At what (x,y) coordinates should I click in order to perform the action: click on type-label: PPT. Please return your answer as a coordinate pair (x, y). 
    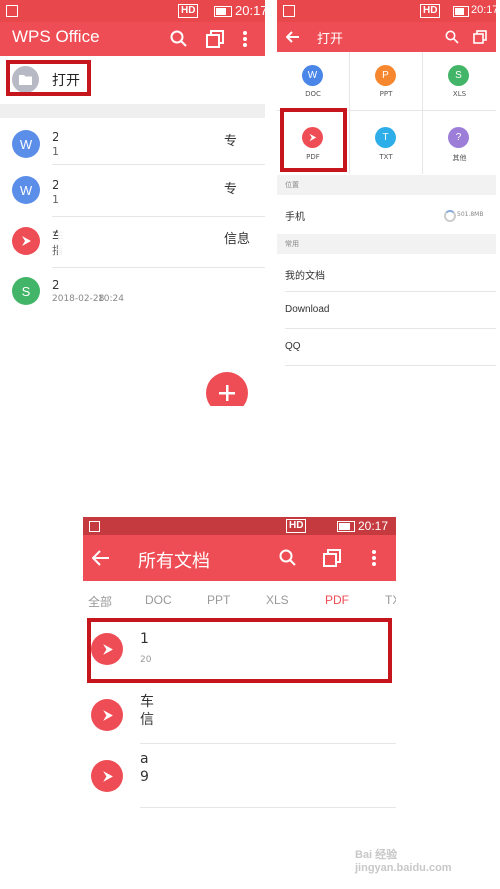
    Looking at the image, I should click on (386, 94).